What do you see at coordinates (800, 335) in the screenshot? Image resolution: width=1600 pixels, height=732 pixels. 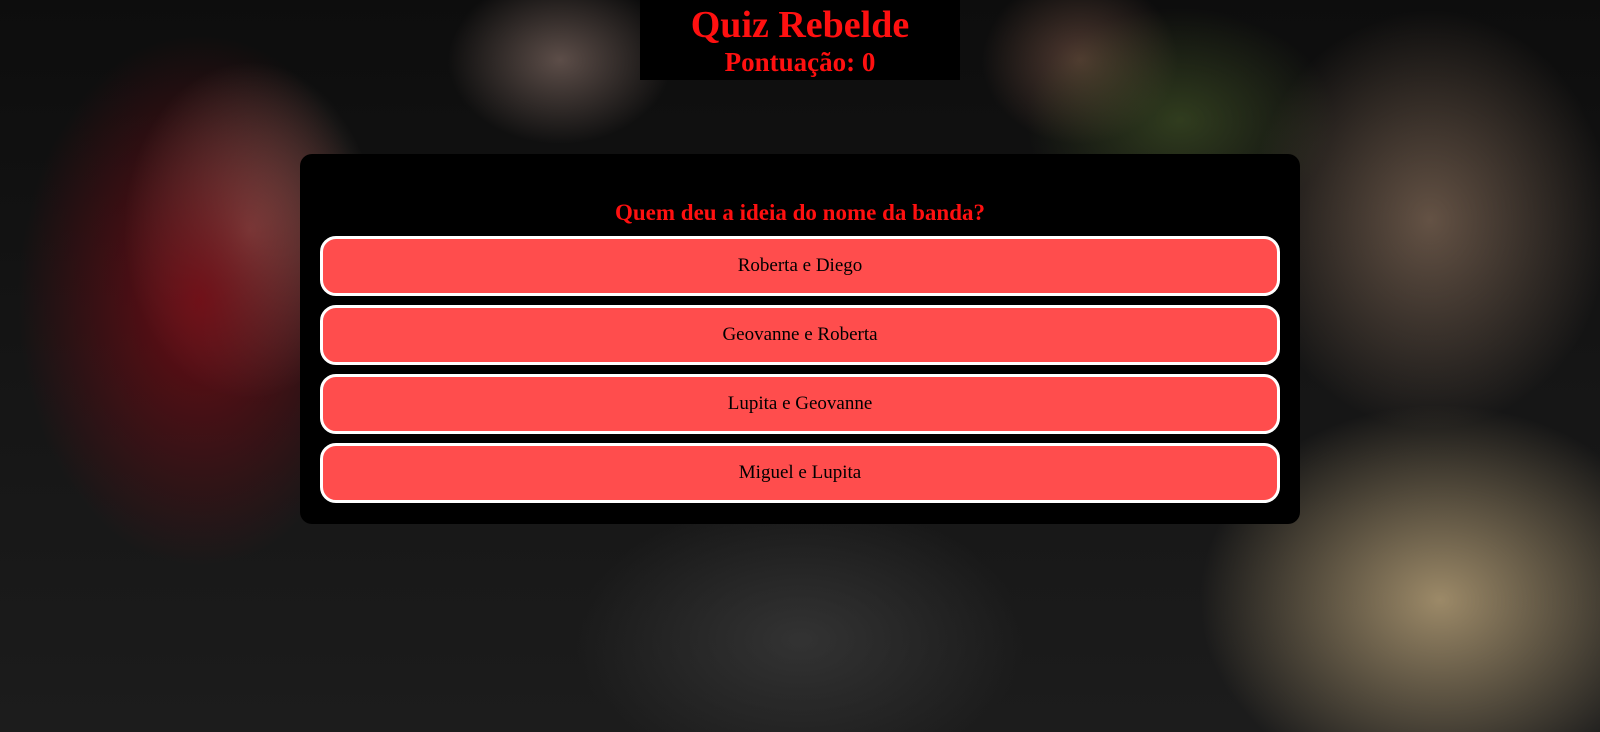 I see `answer-button-2: Geovanne e Roberta` at bounding box center [800, 335].